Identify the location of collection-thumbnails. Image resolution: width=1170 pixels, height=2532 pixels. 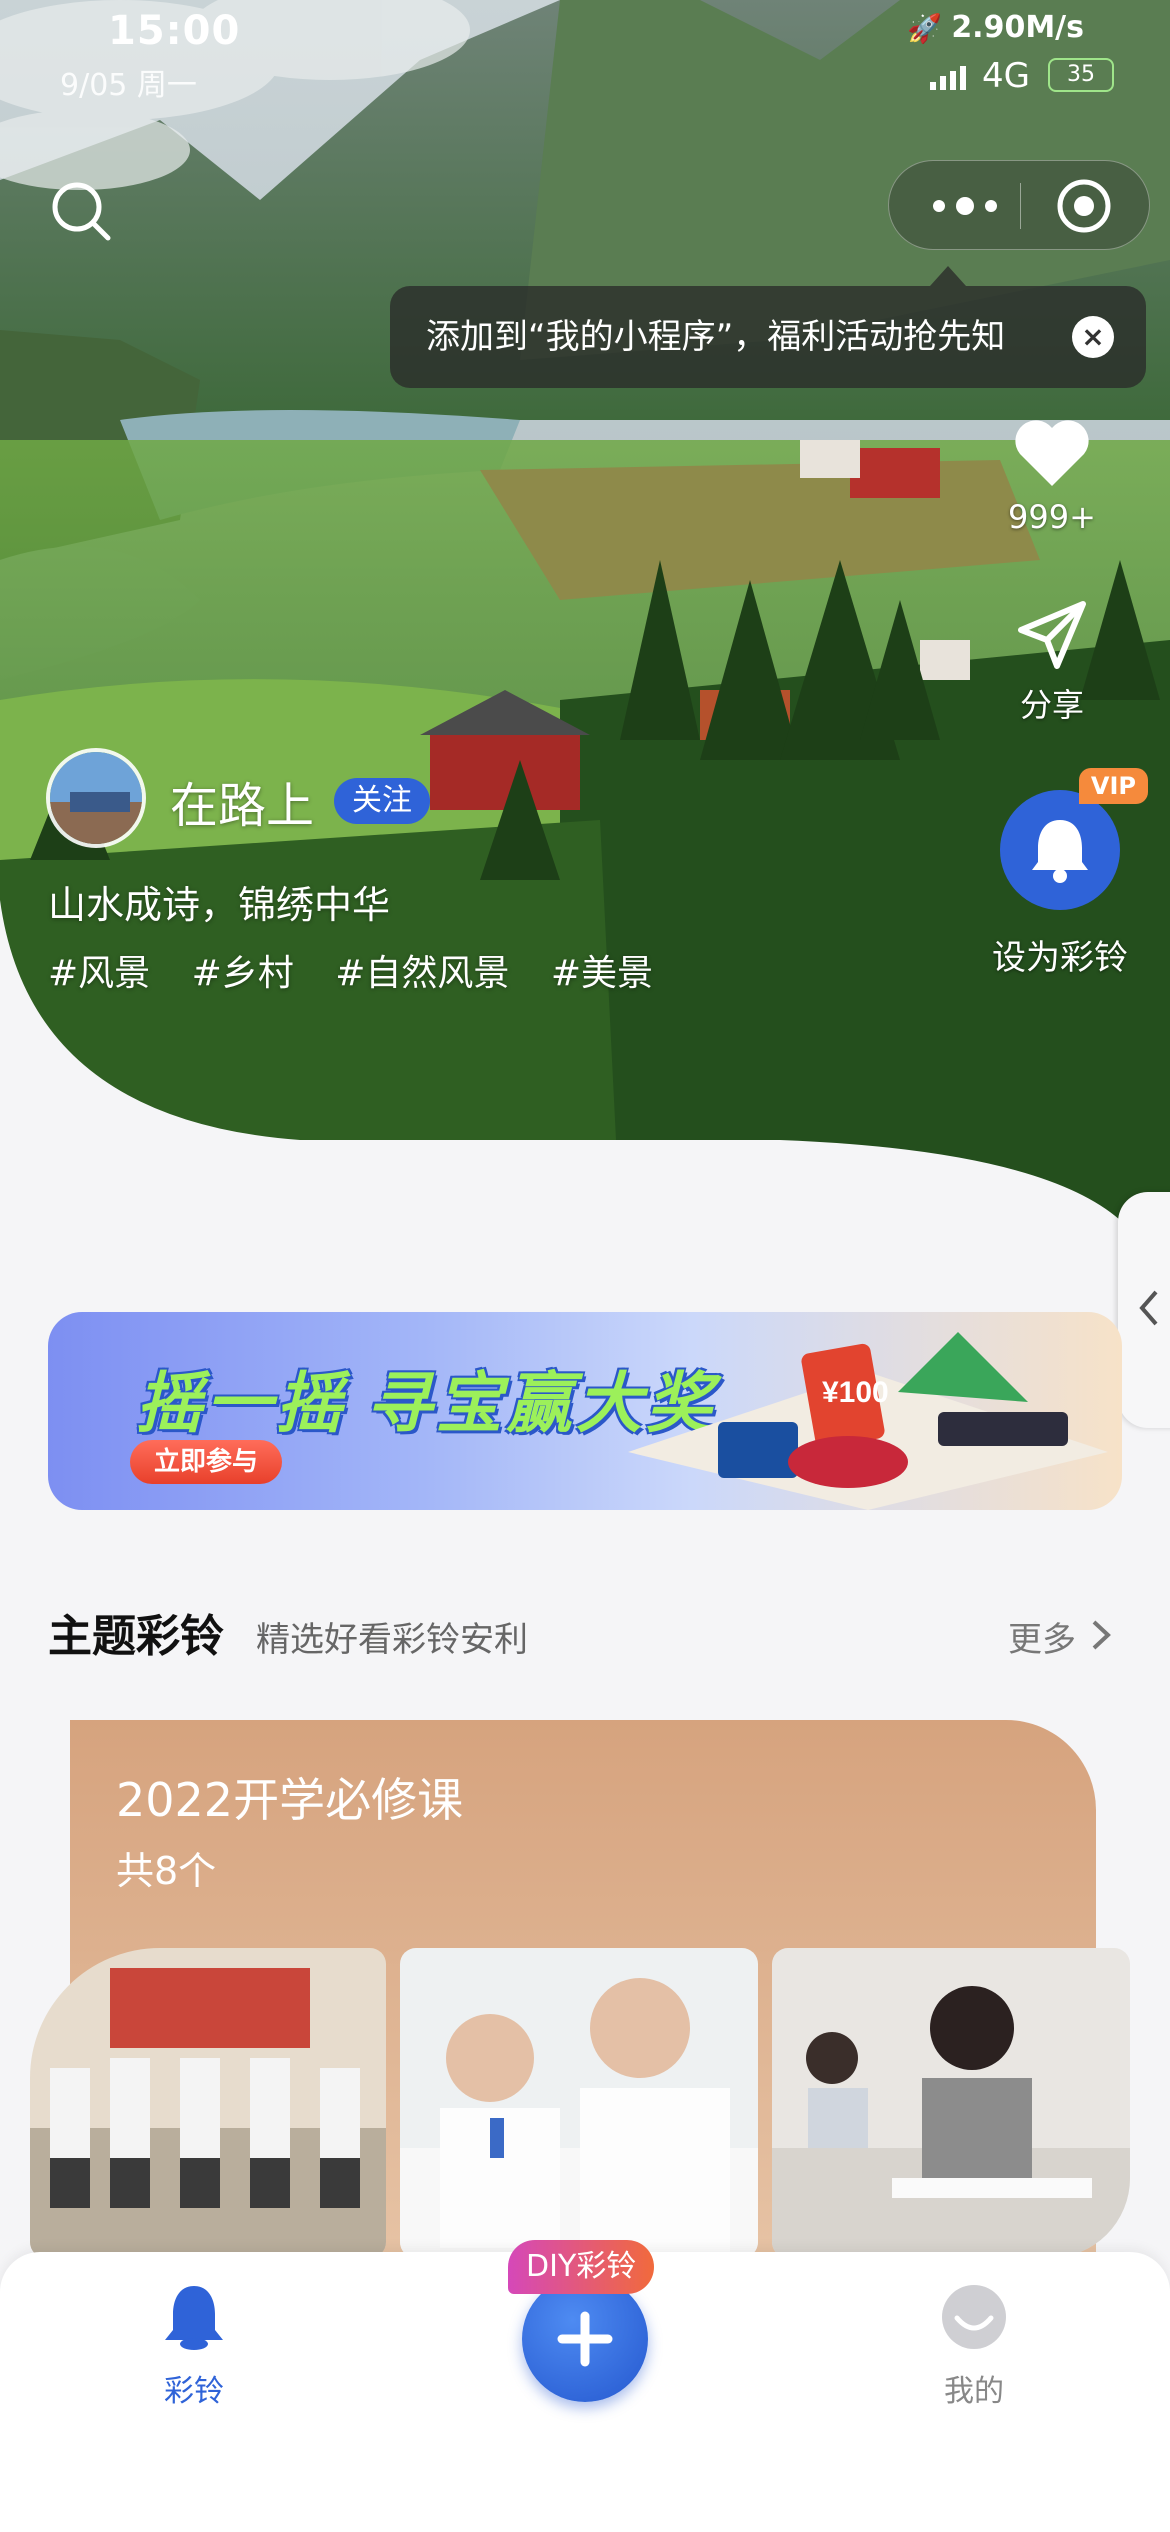
(580, 2103).